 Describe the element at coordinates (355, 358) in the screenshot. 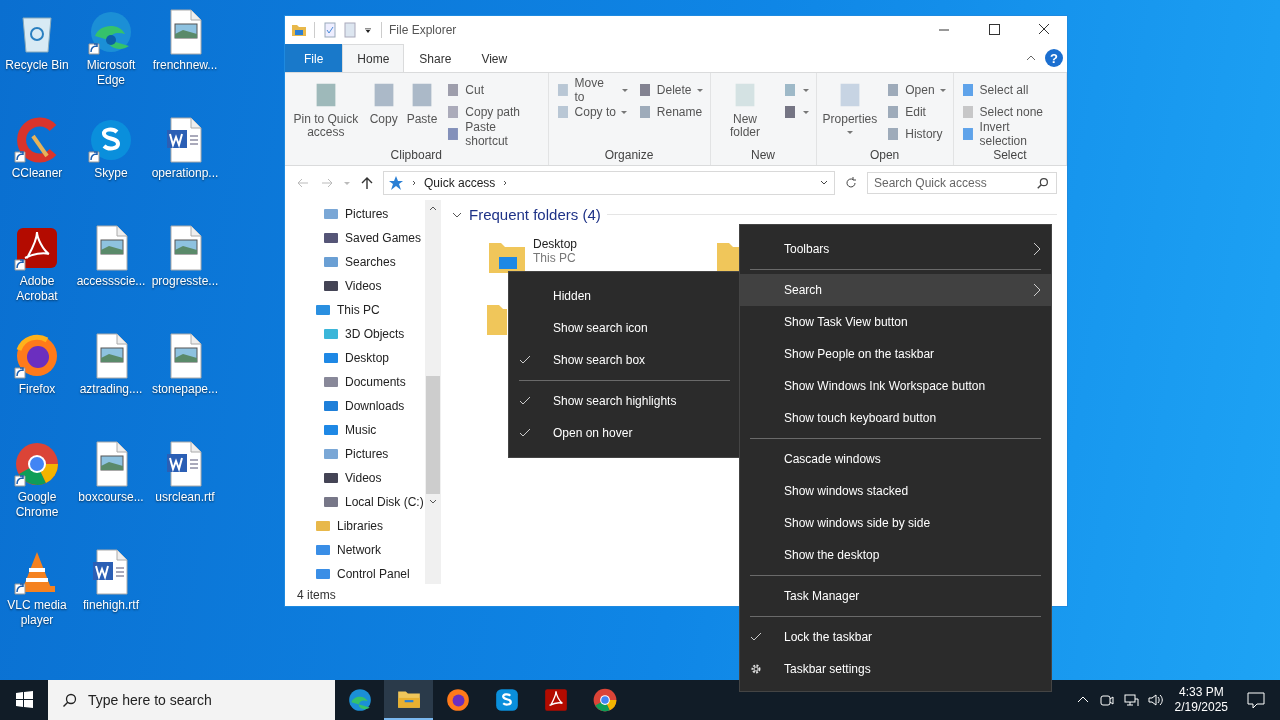

I see `nav-item: Desktop` at that location.